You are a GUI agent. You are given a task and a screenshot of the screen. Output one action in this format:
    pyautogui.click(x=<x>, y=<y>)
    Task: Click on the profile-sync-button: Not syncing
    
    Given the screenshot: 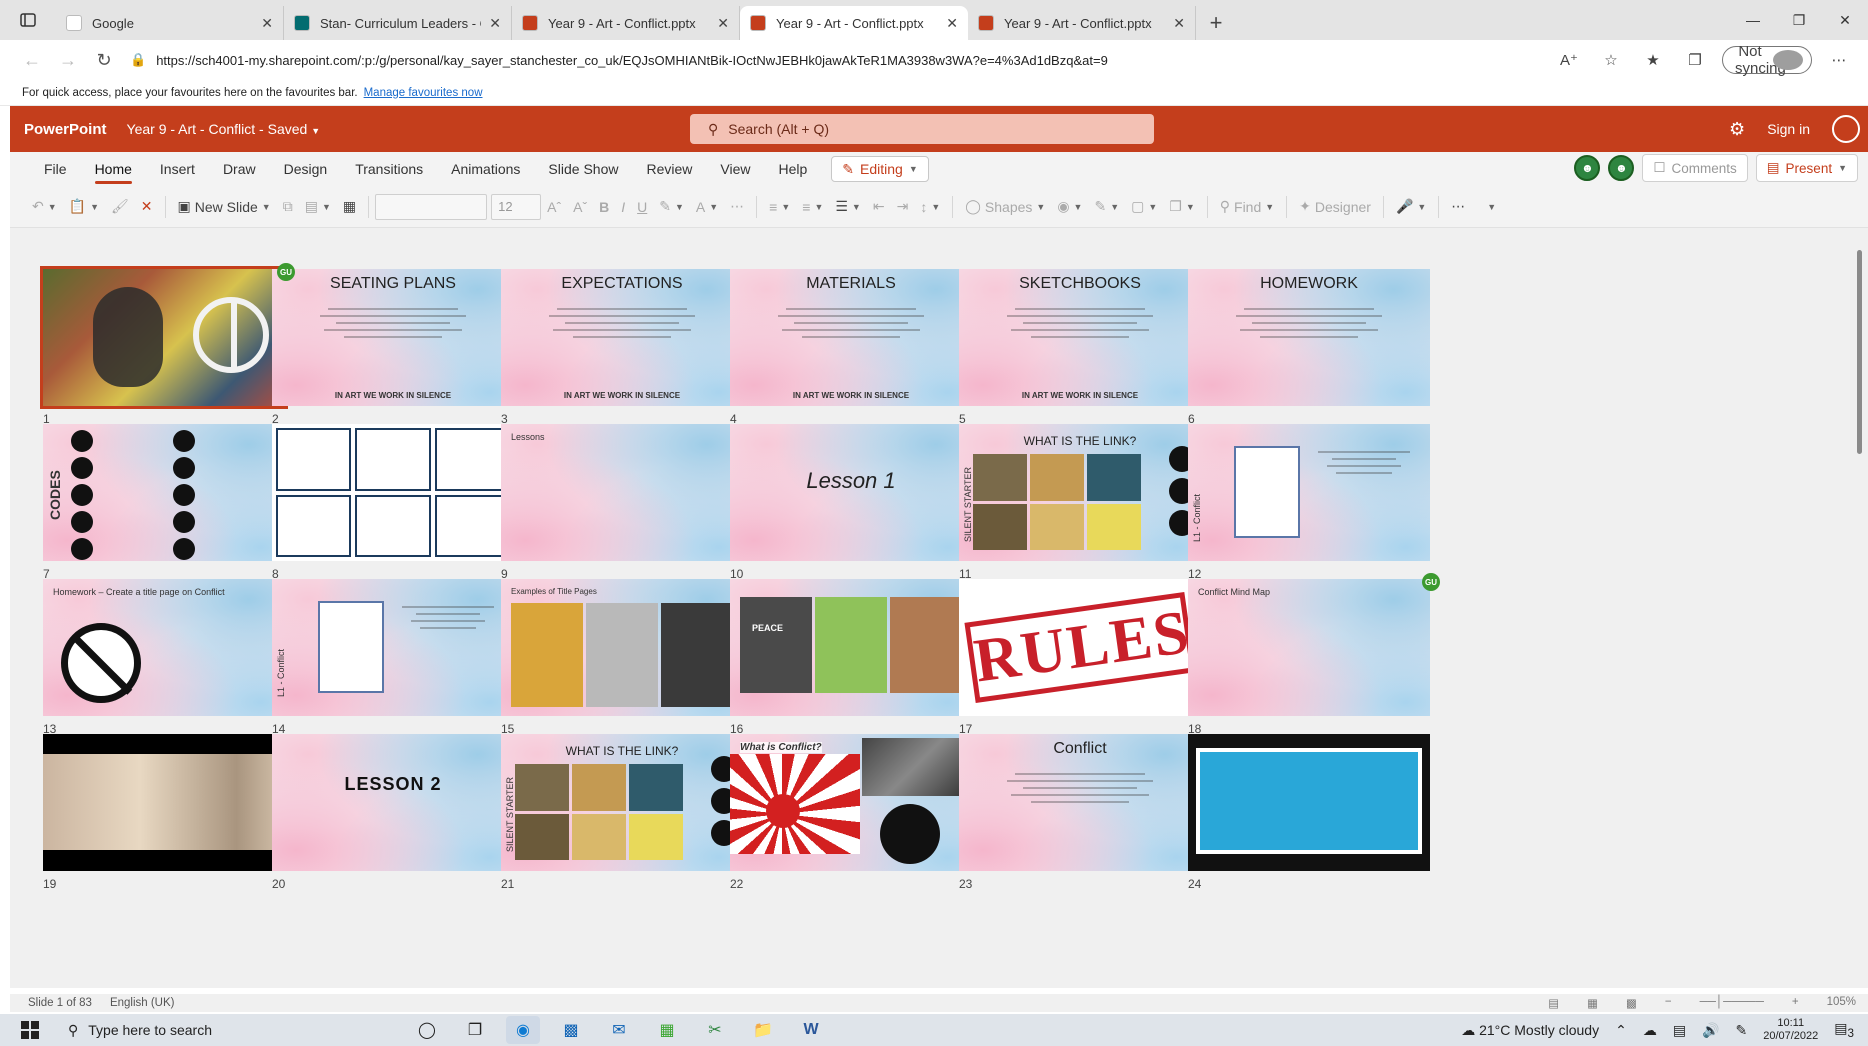 What is the action you would take?
    pyautogui.click(x=1767, y=60)
    